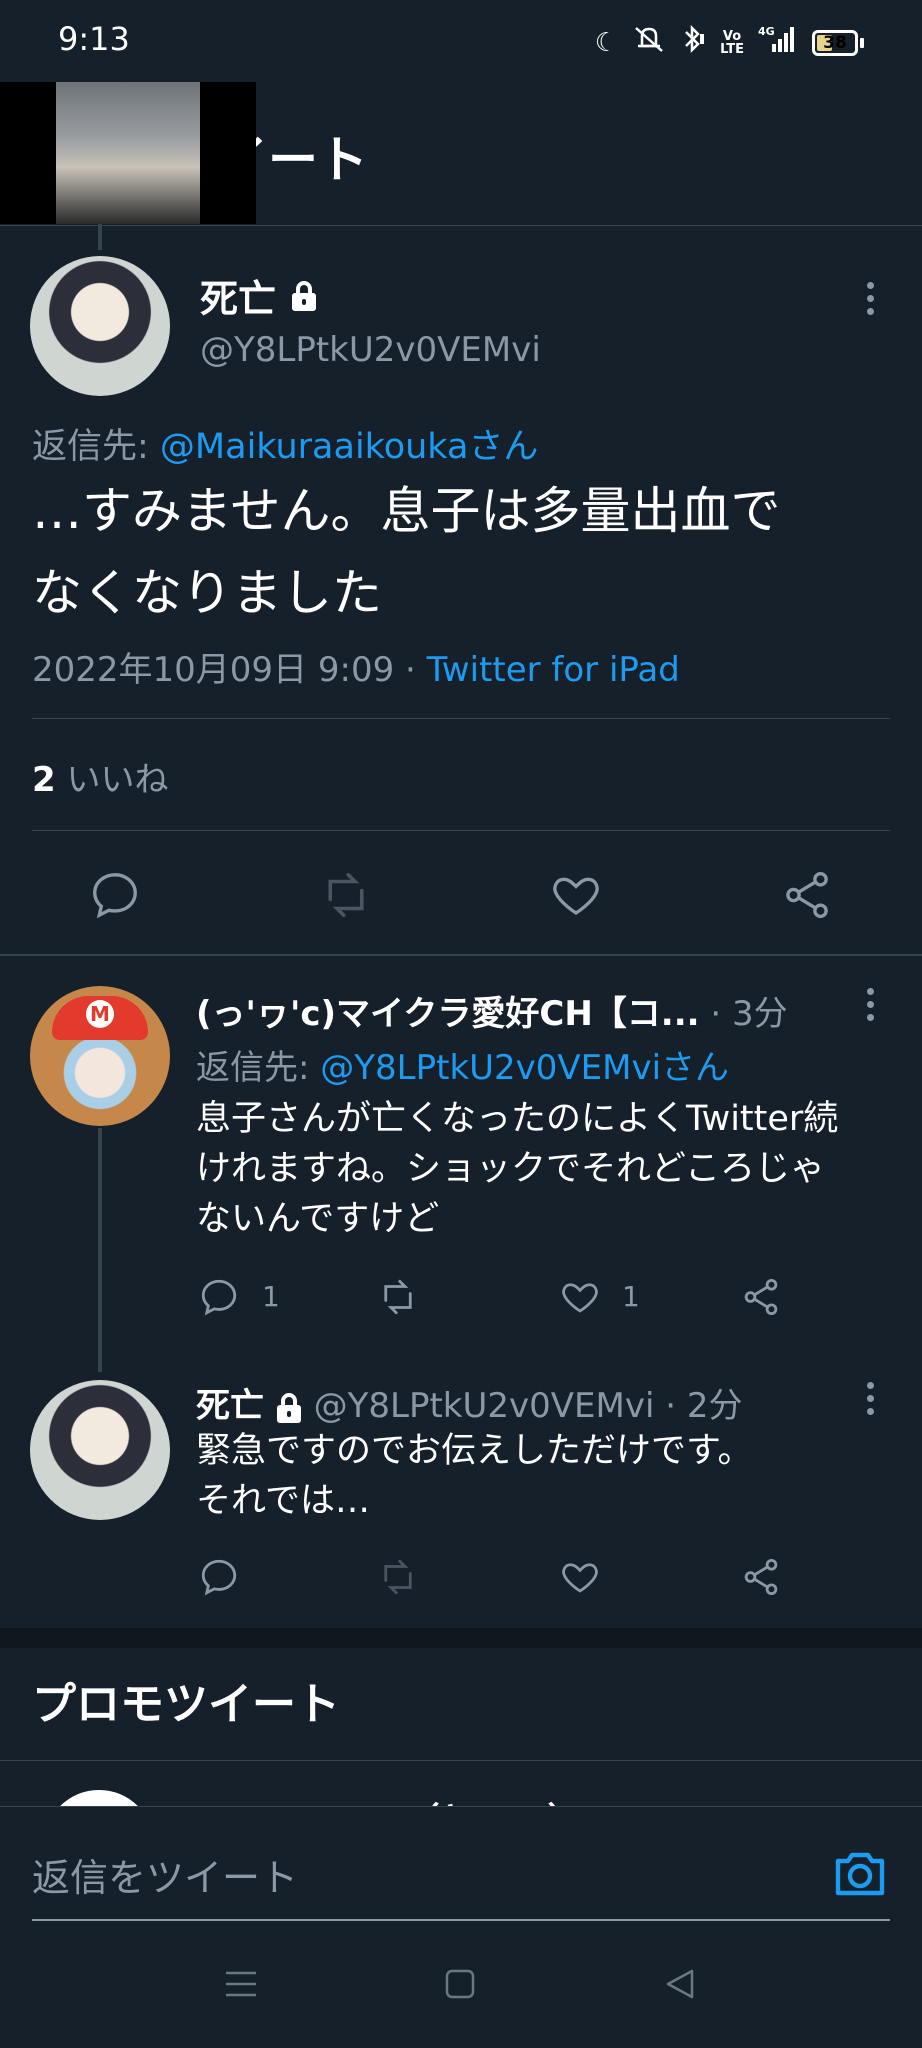 The height and width of the screenshot is (2048, 922). Describe the element at coordinates (766, 31) in the screenshot. I see `svg-text: 4G` at that location.